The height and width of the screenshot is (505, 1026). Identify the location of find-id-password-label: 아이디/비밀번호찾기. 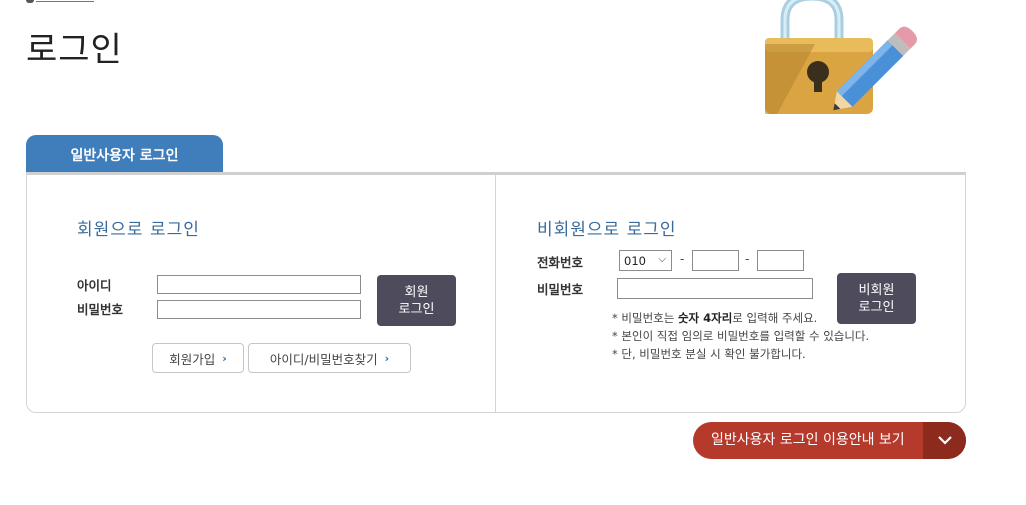
(323, 359).